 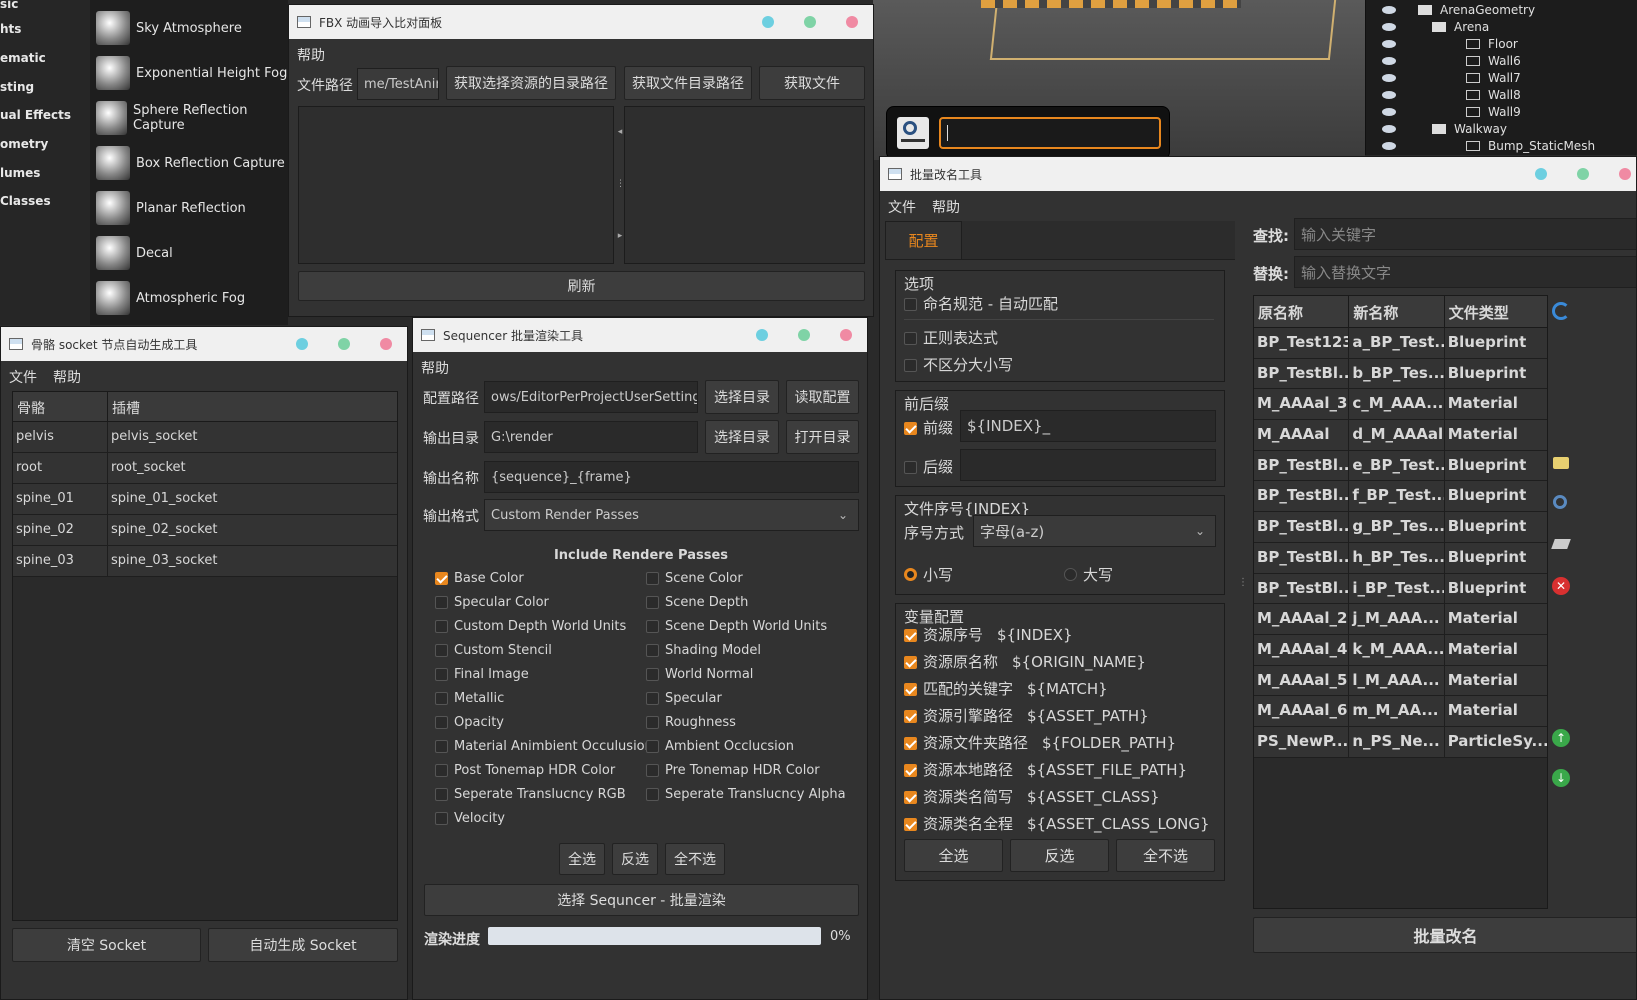 What do you see at coordinates (1561, 463) in the screenshot?
I see `folder-icon` at bounding box center [1561, 463].